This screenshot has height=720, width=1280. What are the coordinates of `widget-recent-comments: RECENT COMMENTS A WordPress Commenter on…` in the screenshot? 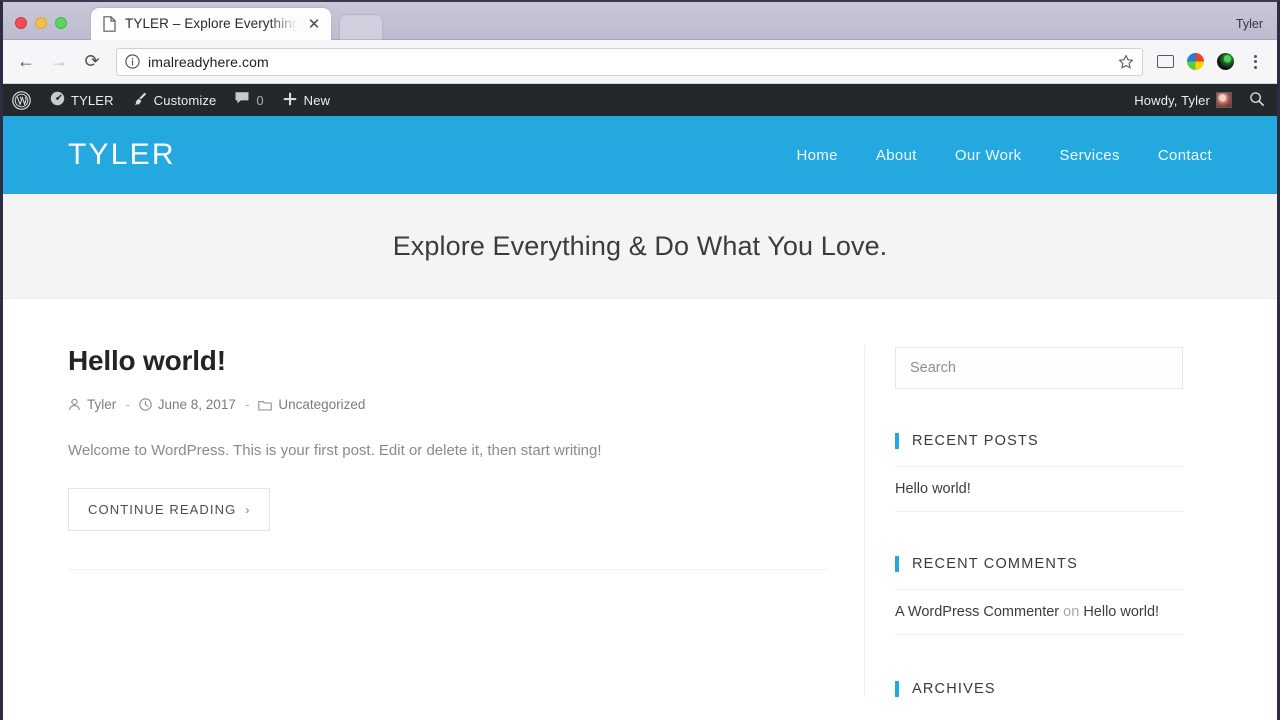 It's located at (1039, 595).